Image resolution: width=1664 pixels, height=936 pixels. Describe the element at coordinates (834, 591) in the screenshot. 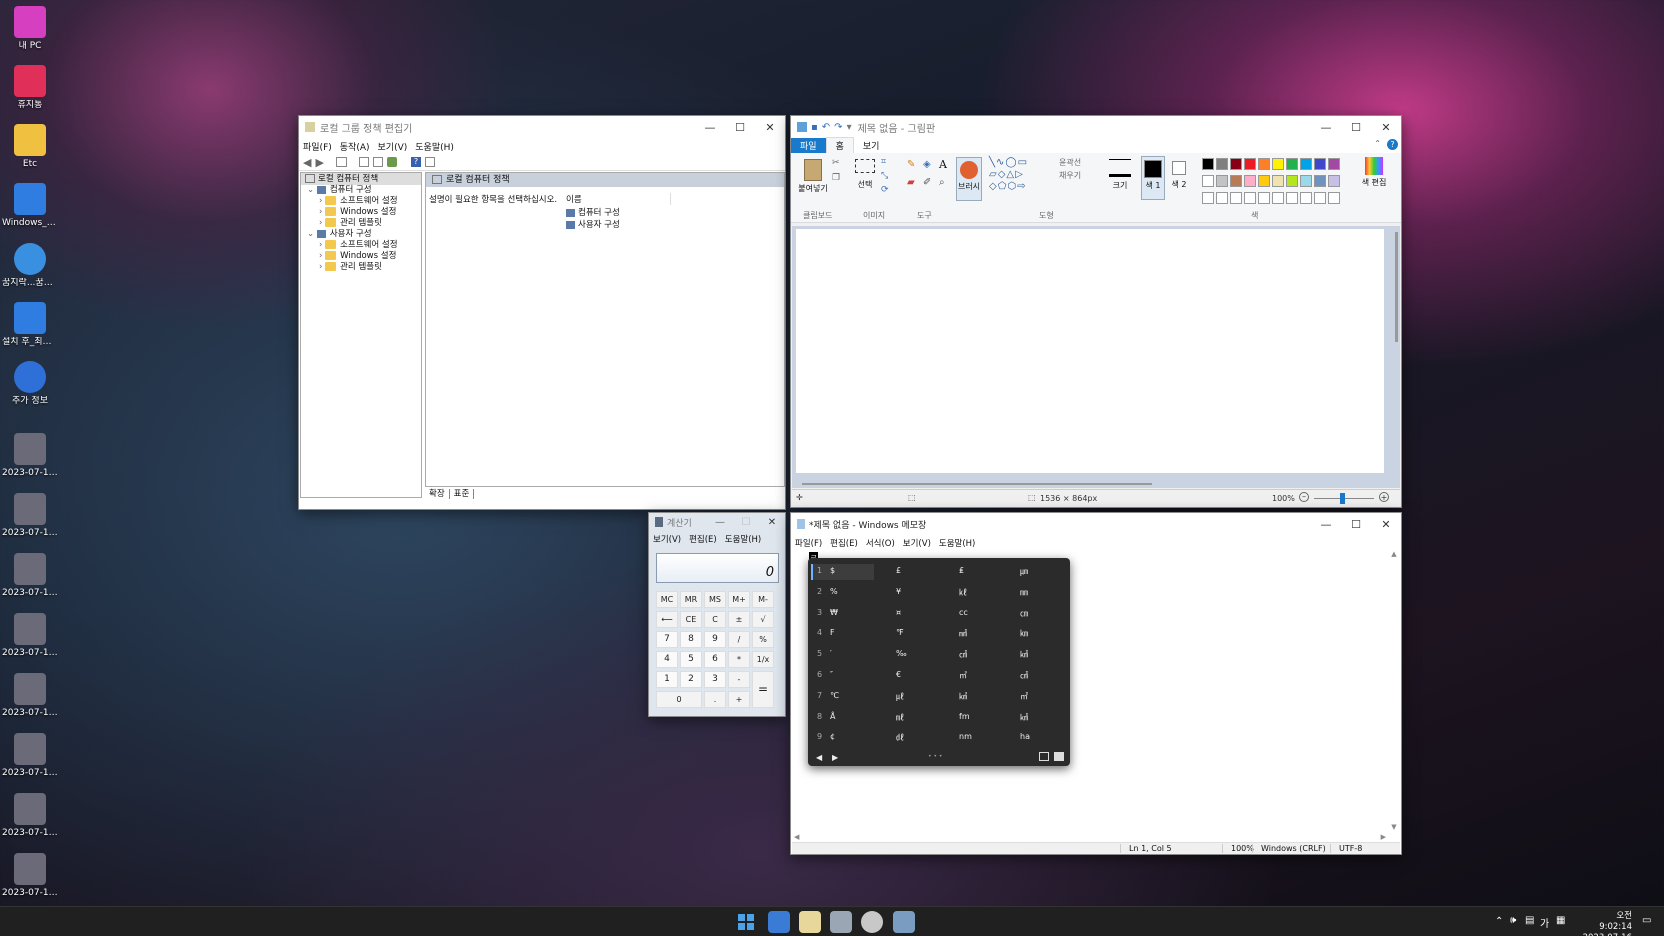

I see `symbol-cell: %` at that location.